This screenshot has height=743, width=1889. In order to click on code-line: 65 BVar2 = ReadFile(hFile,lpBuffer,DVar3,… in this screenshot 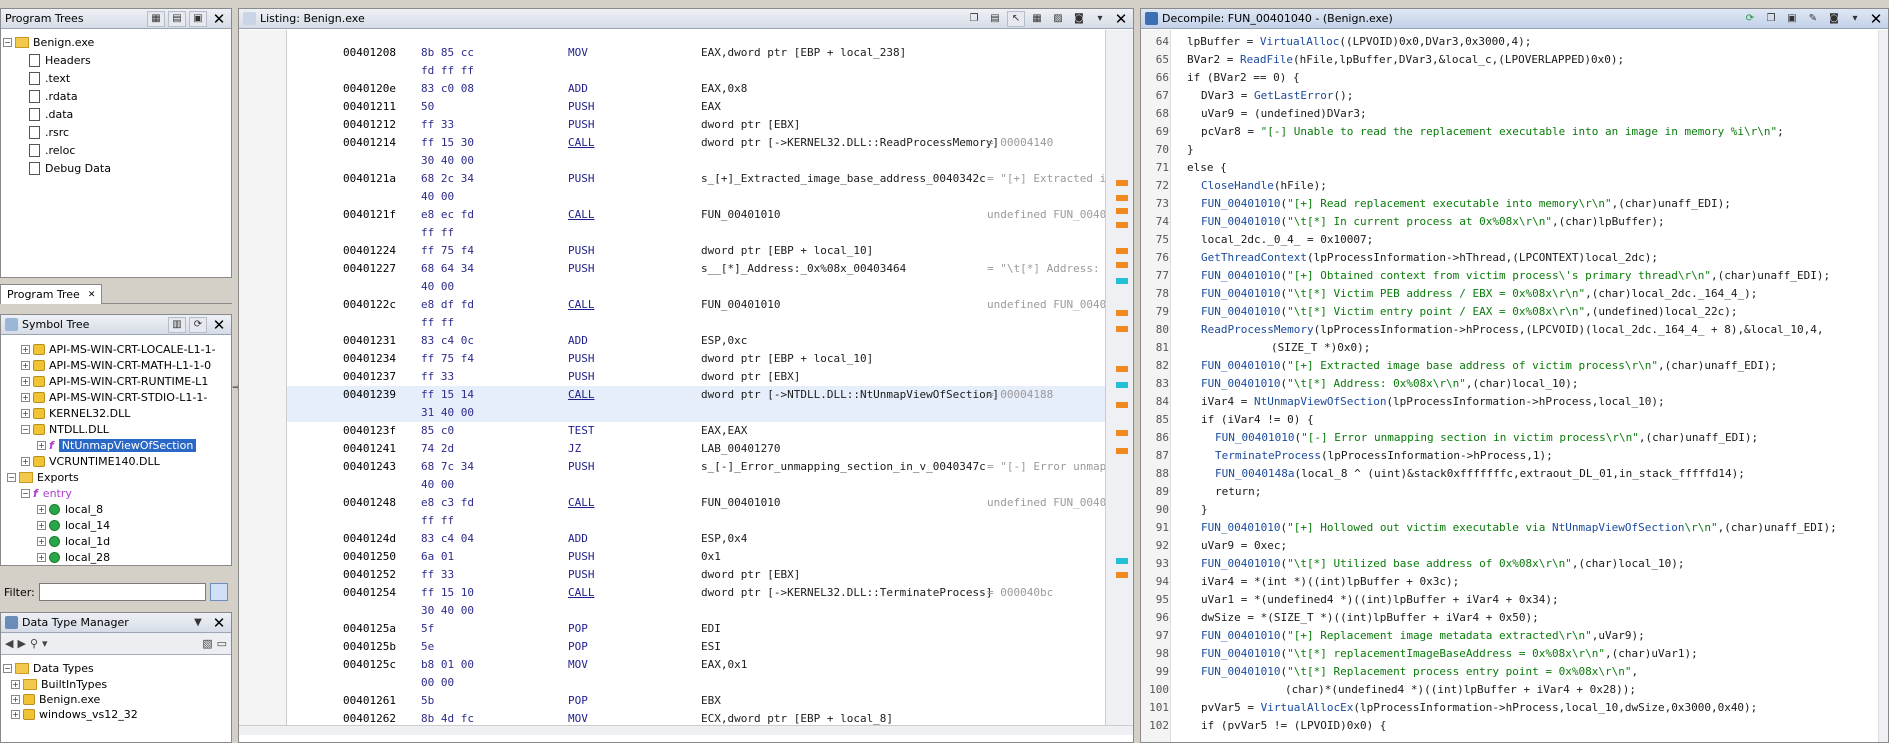, I will do `click(1514, 60)`.